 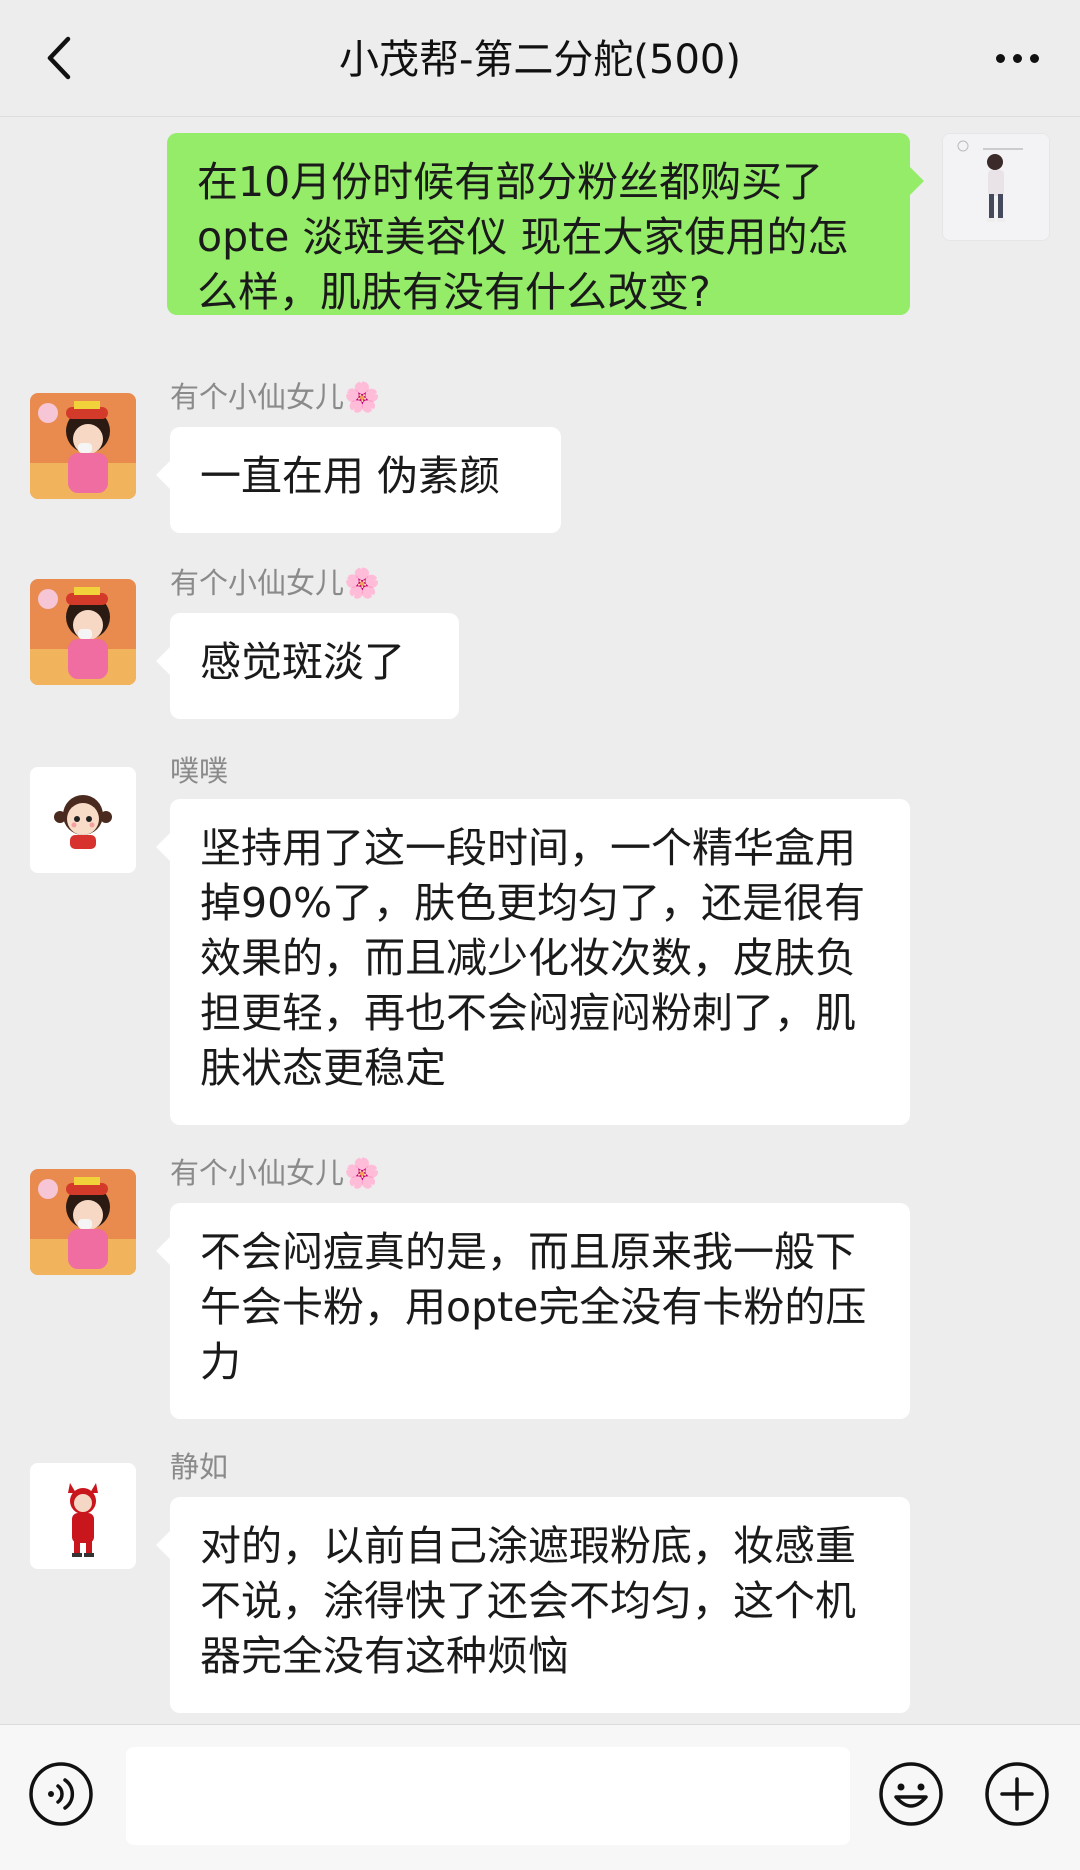 I want to click on message-input, so click(x=488, y=1796).